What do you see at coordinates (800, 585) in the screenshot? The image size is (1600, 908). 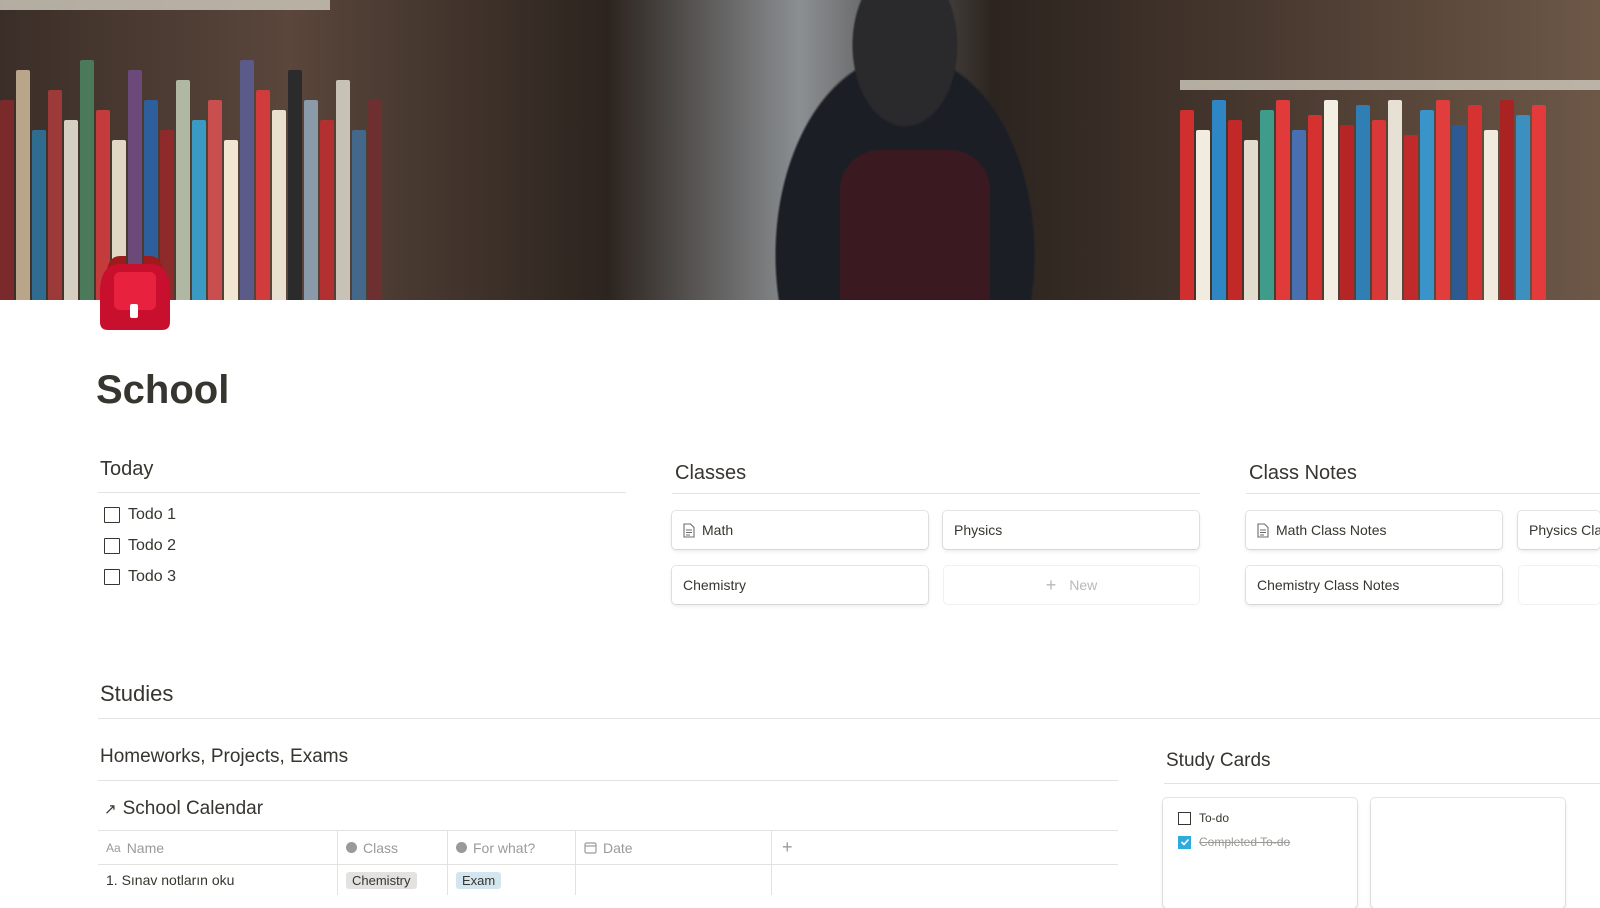 I see `class-card-chemistry: Chemistry` at bounding box center [800, 585].